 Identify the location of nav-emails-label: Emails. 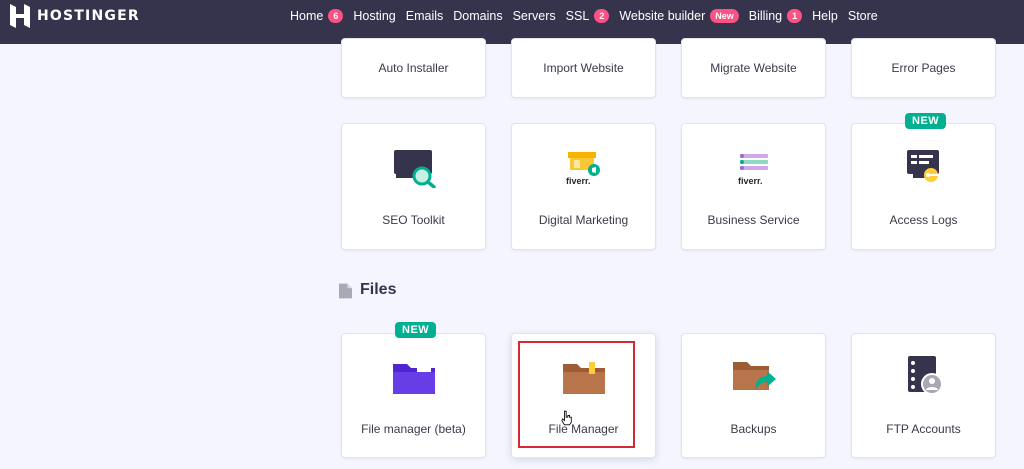
(424, 16).